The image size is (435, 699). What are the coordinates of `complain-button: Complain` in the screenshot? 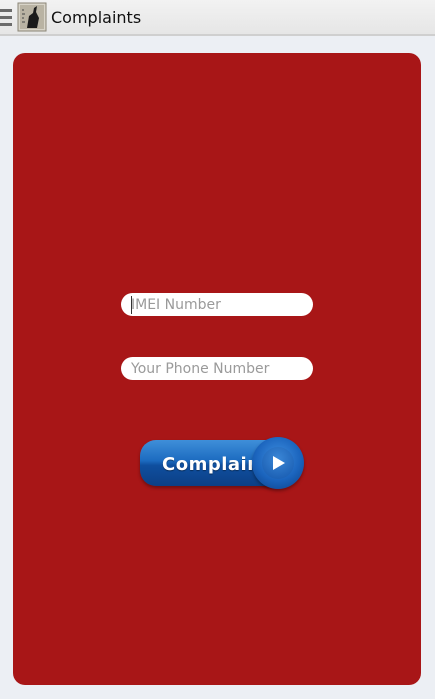 It's located at (222, 464).